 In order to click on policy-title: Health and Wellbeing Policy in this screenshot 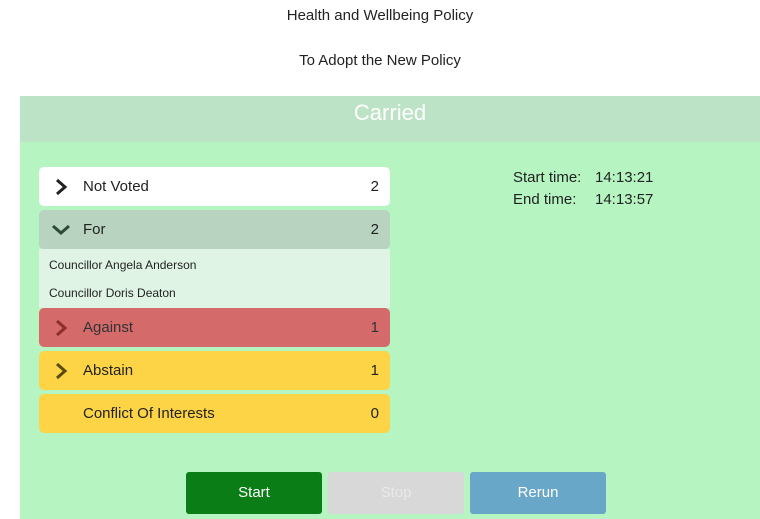, I will do `click(380, 15)`.